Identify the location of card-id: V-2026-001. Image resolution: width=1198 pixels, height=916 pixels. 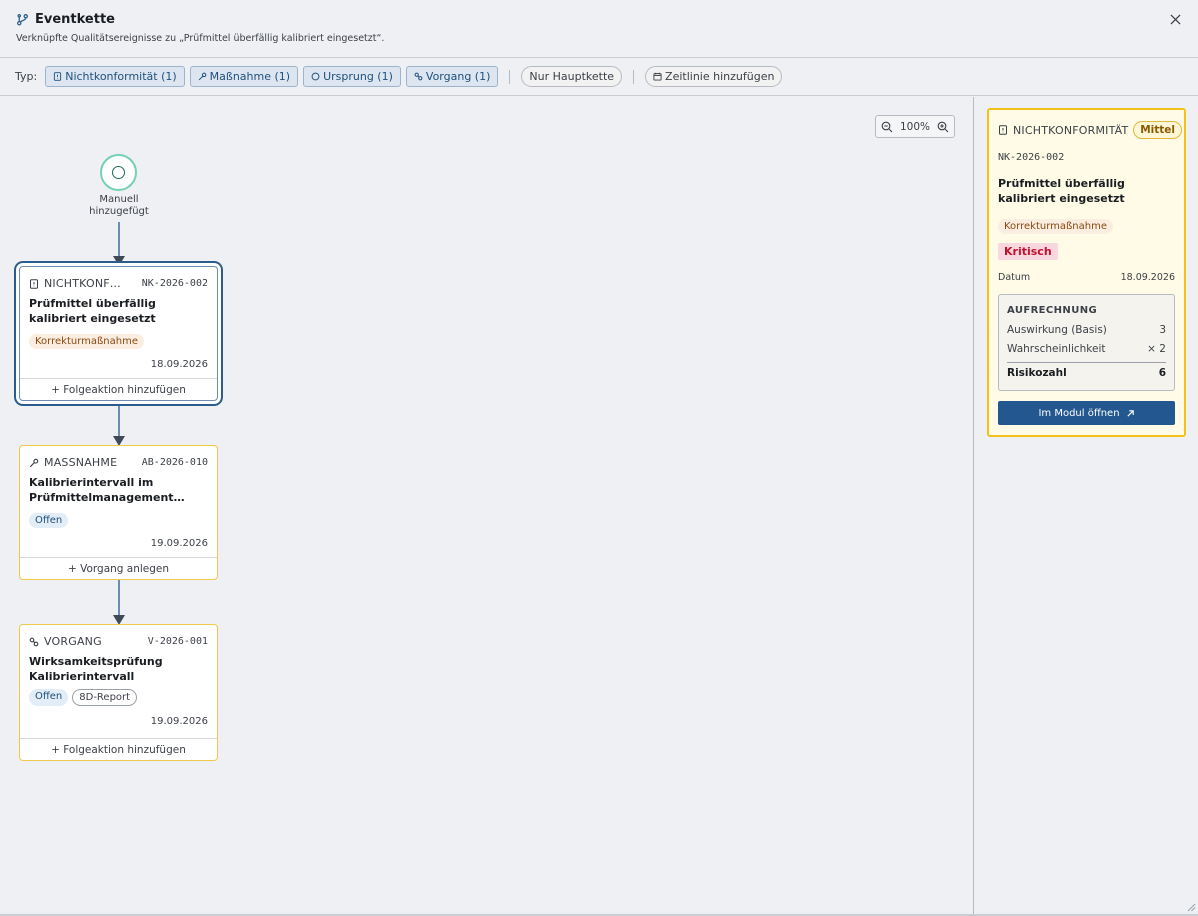
(177, 641).